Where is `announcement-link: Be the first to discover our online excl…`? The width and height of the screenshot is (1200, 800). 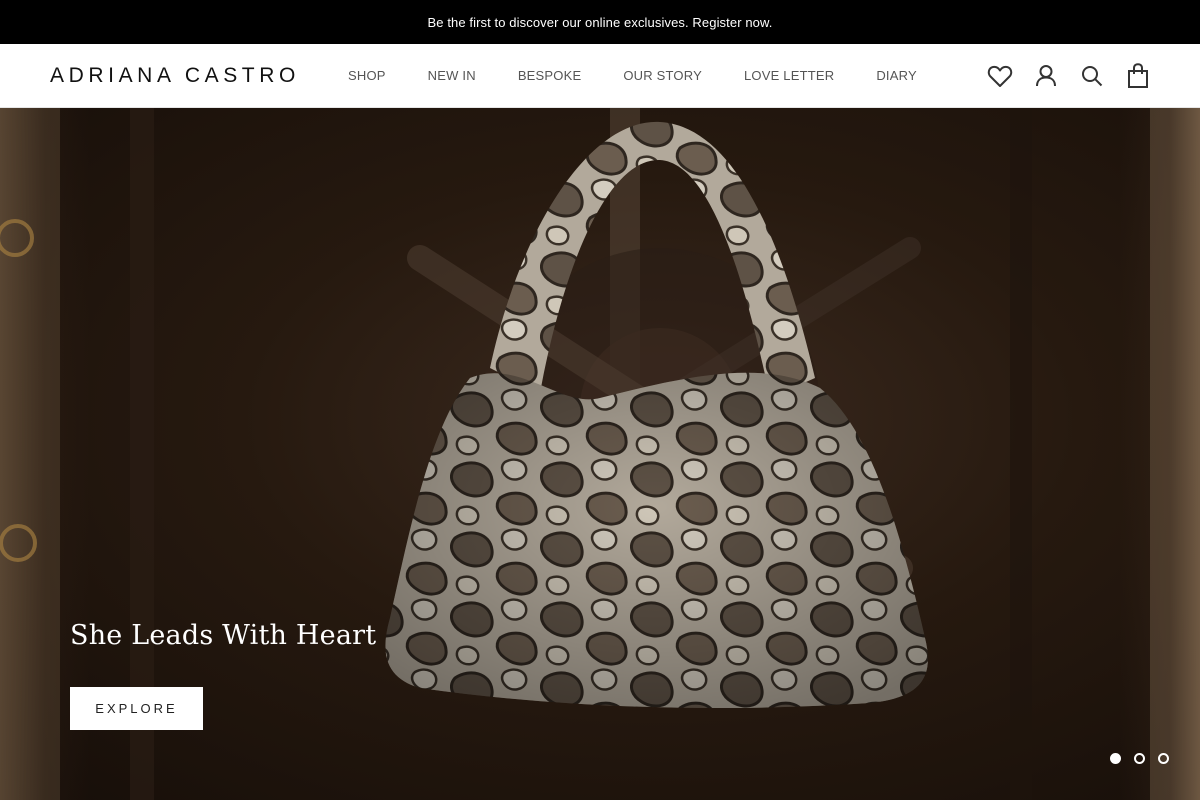 announcement-link: Be the first to discover our online excl… is located at coordinates (600, 22).